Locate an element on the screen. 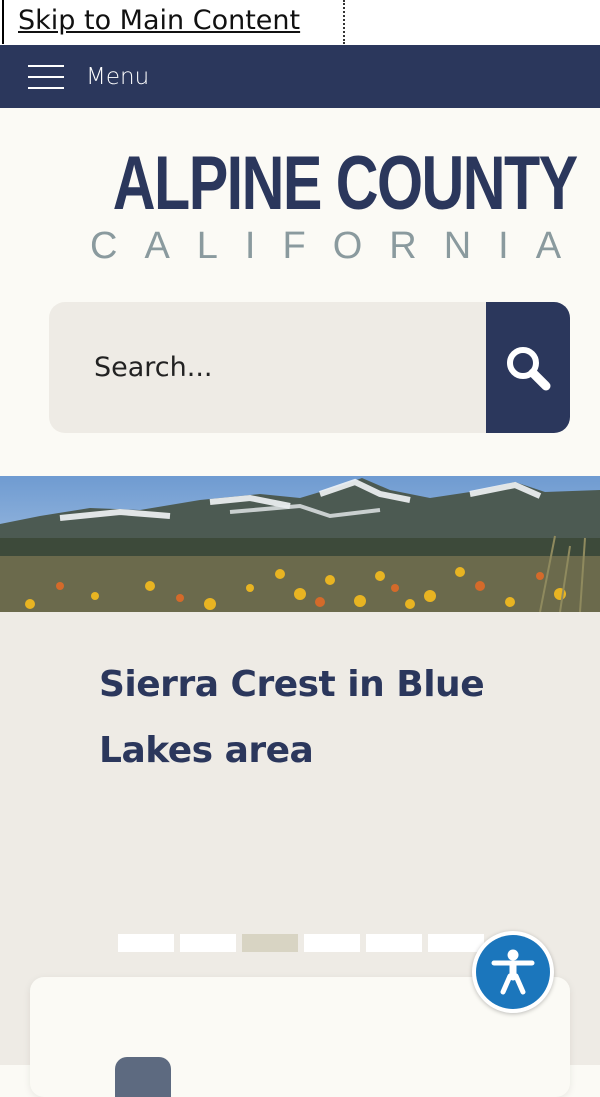 Image resolution: width=600 pixels, height=1097 pixels. search-button is located at coordinates (528, 367).